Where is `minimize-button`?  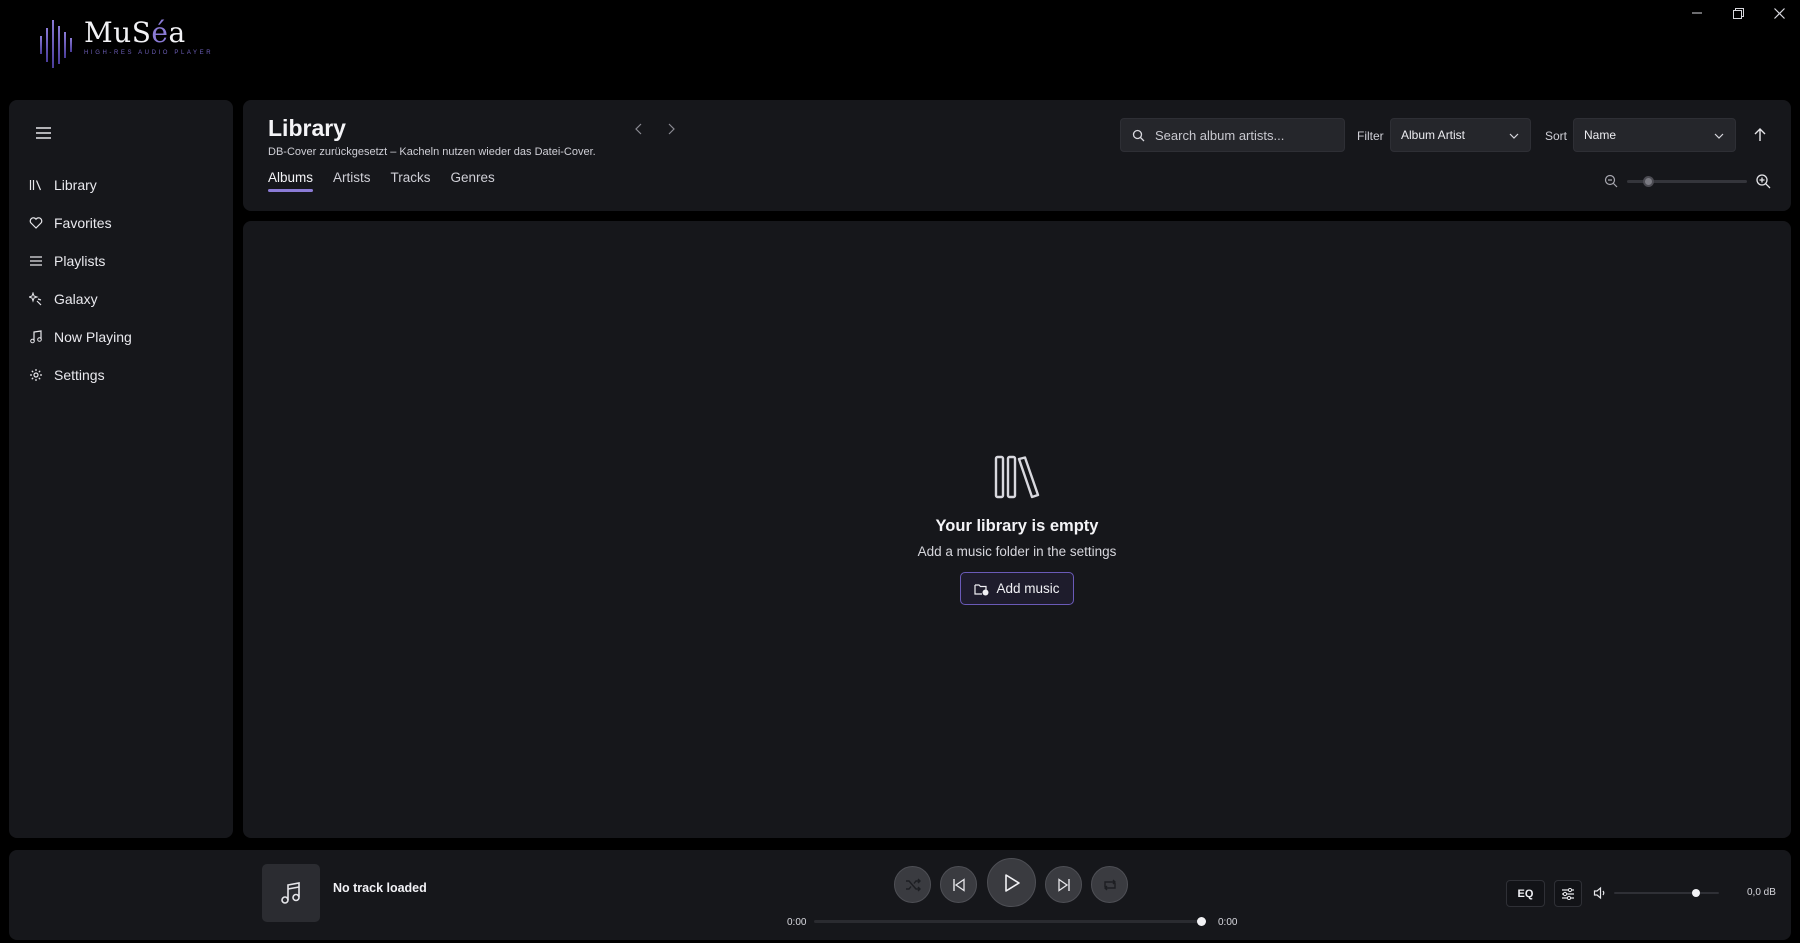 minimize-button is located at coordinates (1697, 13).